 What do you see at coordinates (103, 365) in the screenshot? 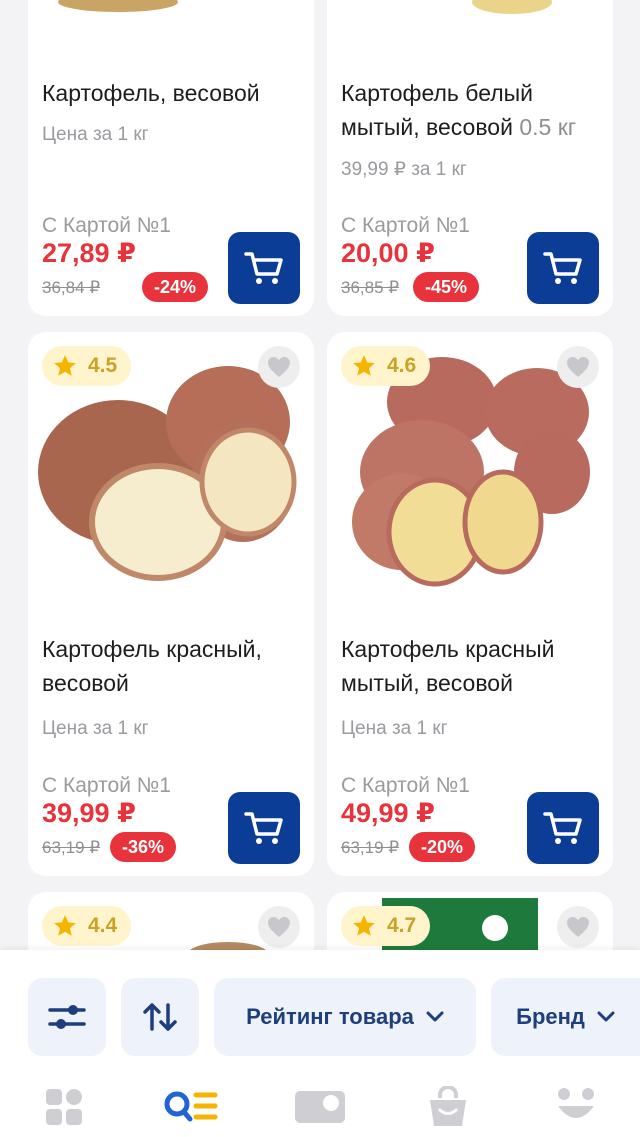
I see `rating-value: 4.5` at bounding box center [103, 365].